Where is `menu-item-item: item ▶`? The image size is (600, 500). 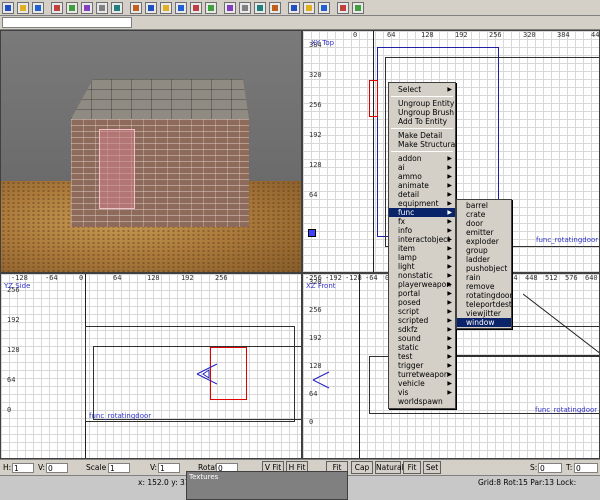 menu-item-item: item ▶ is located at coordinates (422, 248).